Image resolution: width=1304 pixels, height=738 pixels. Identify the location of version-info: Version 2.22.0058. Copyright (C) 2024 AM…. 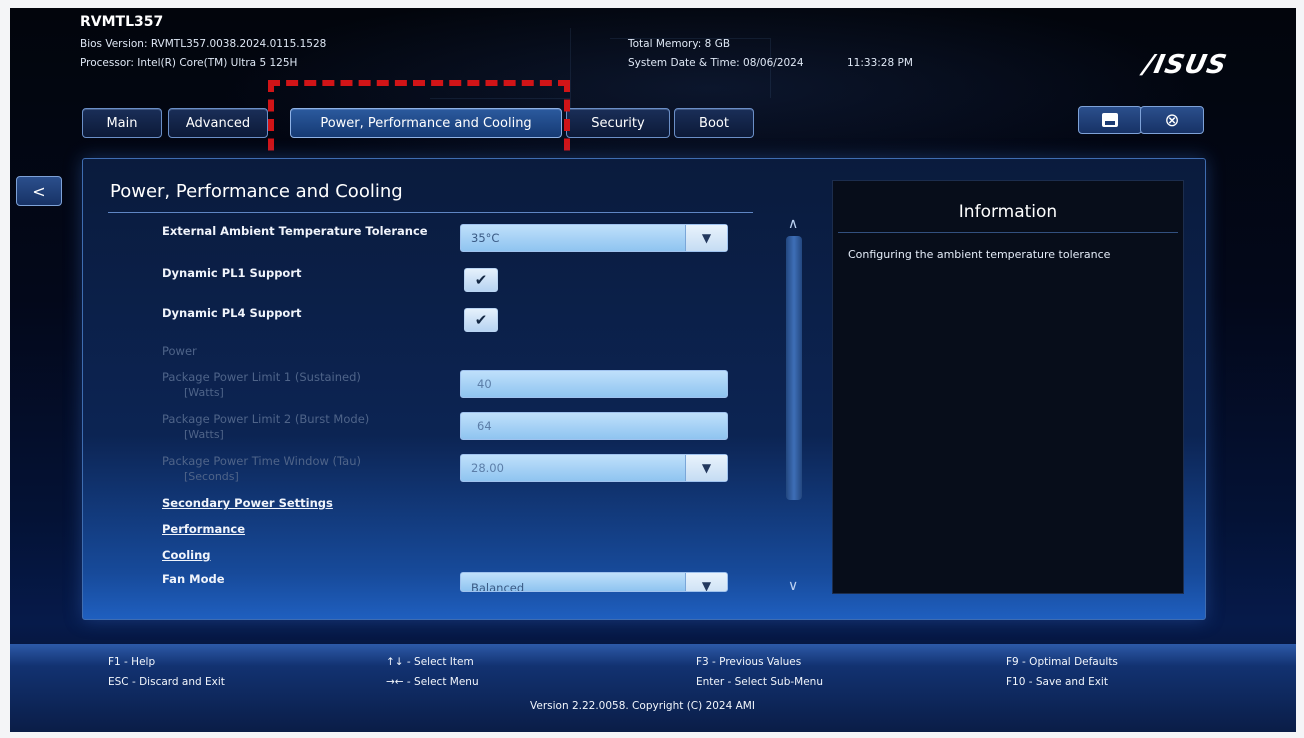
(642, 706).